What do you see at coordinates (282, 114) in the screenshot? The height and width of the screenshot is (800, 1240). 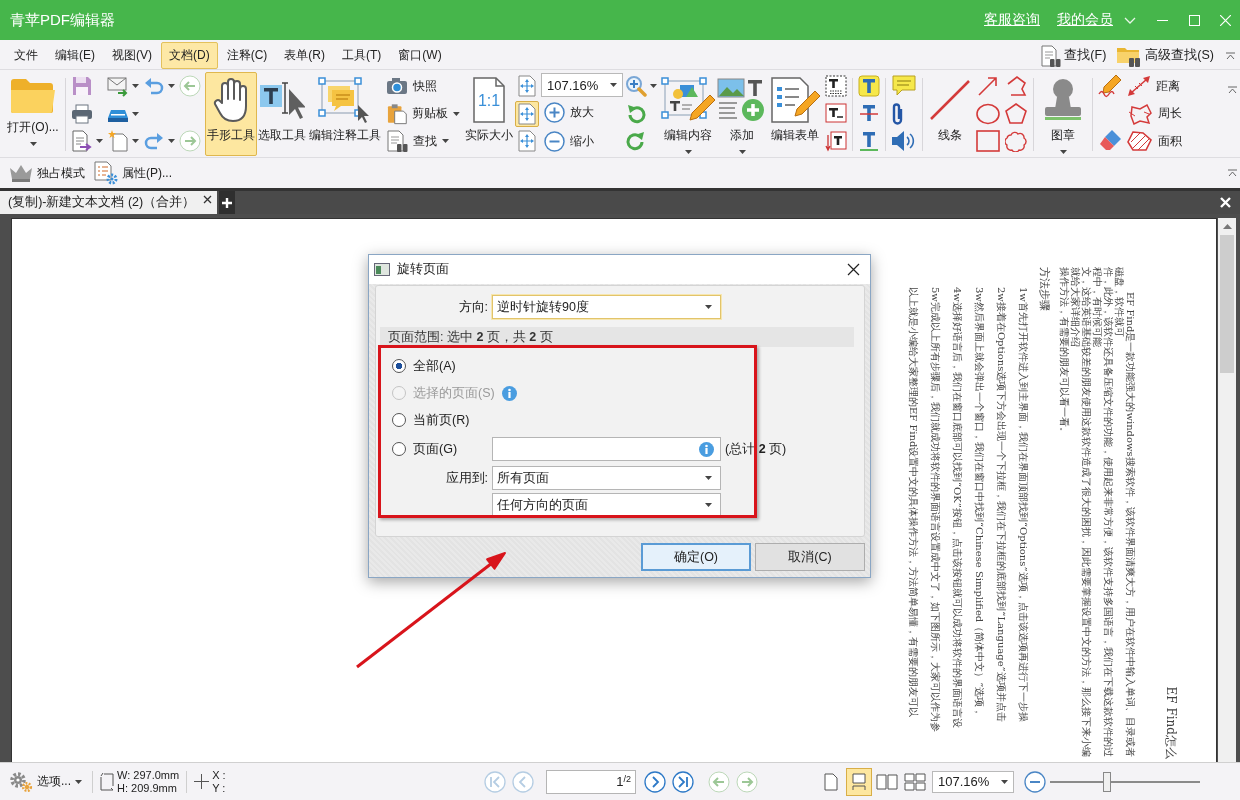 I see `tool-button: 选取工具` at bounding box center [282, 114].